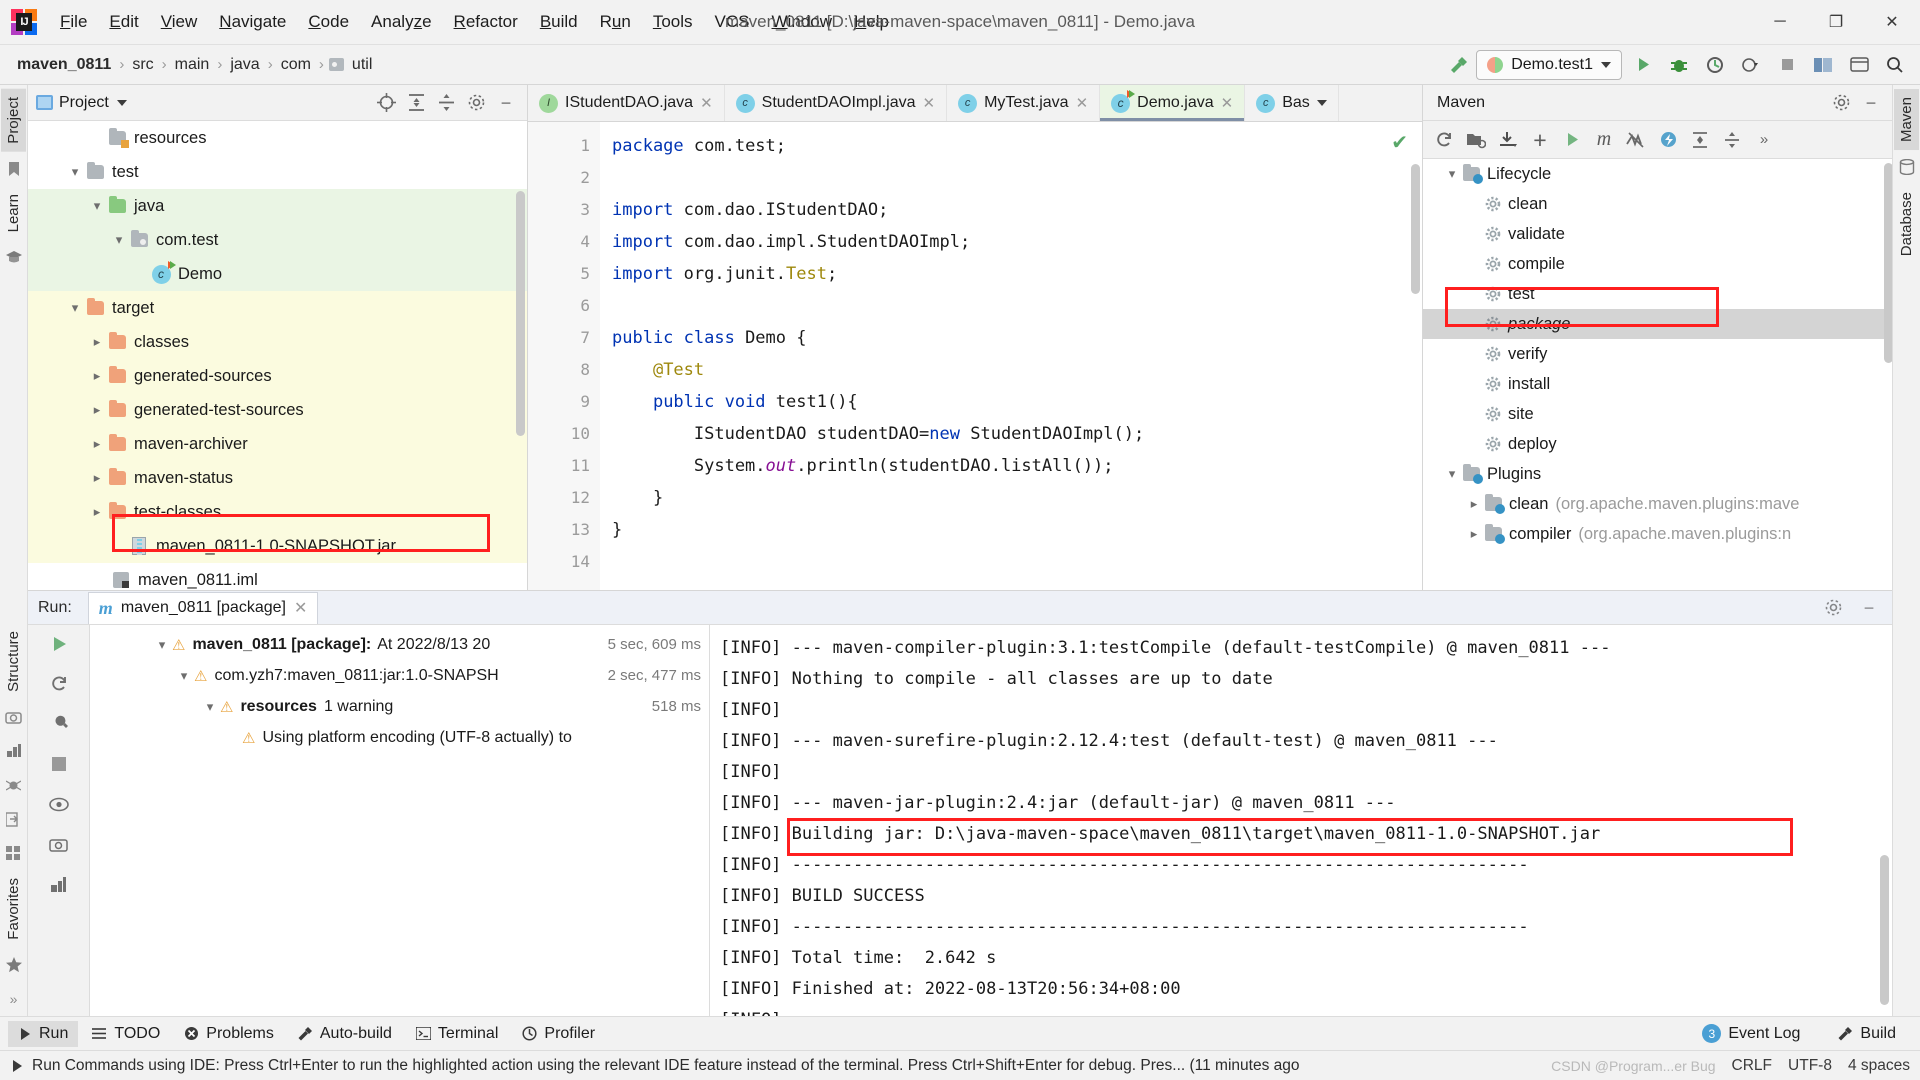  What do you see at coordinates (1572, 140) in the screenshot?
I see `run-maven-goal-icon` at bounding box center [1572, 140].